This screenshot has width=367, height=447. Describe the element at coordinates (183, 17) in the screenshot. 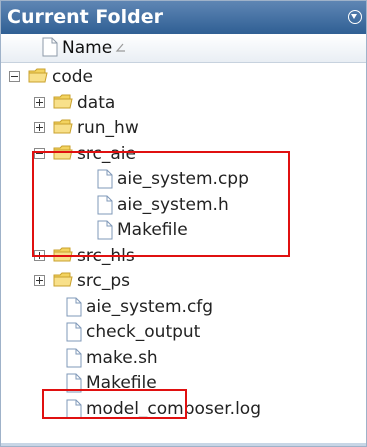

I see `panel-titlebar: Current Folder` at that location.